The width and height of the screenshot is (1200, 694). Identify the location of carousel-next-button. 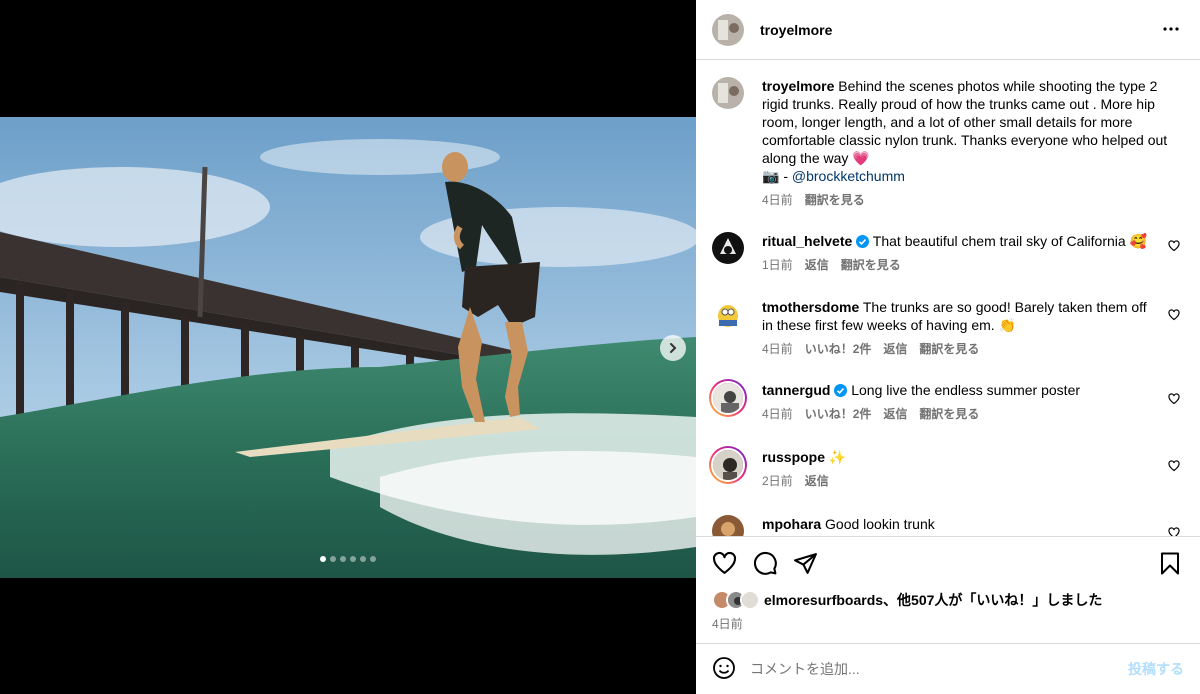
(673, 348).